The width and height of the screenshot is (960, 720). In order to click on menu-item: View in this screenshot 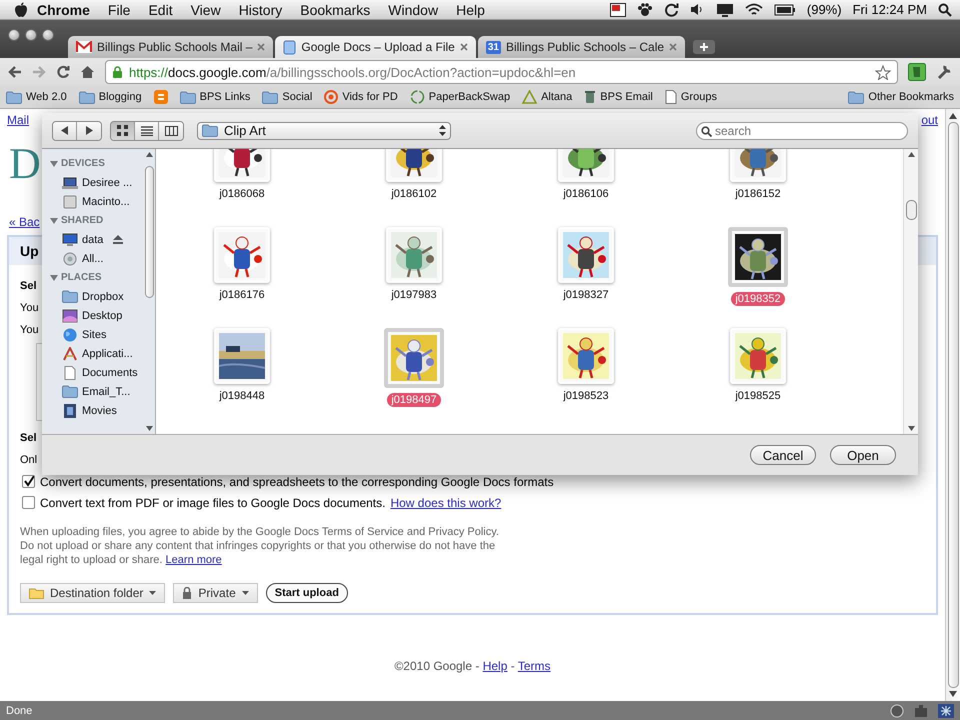, I will do `click(206, 10)`.